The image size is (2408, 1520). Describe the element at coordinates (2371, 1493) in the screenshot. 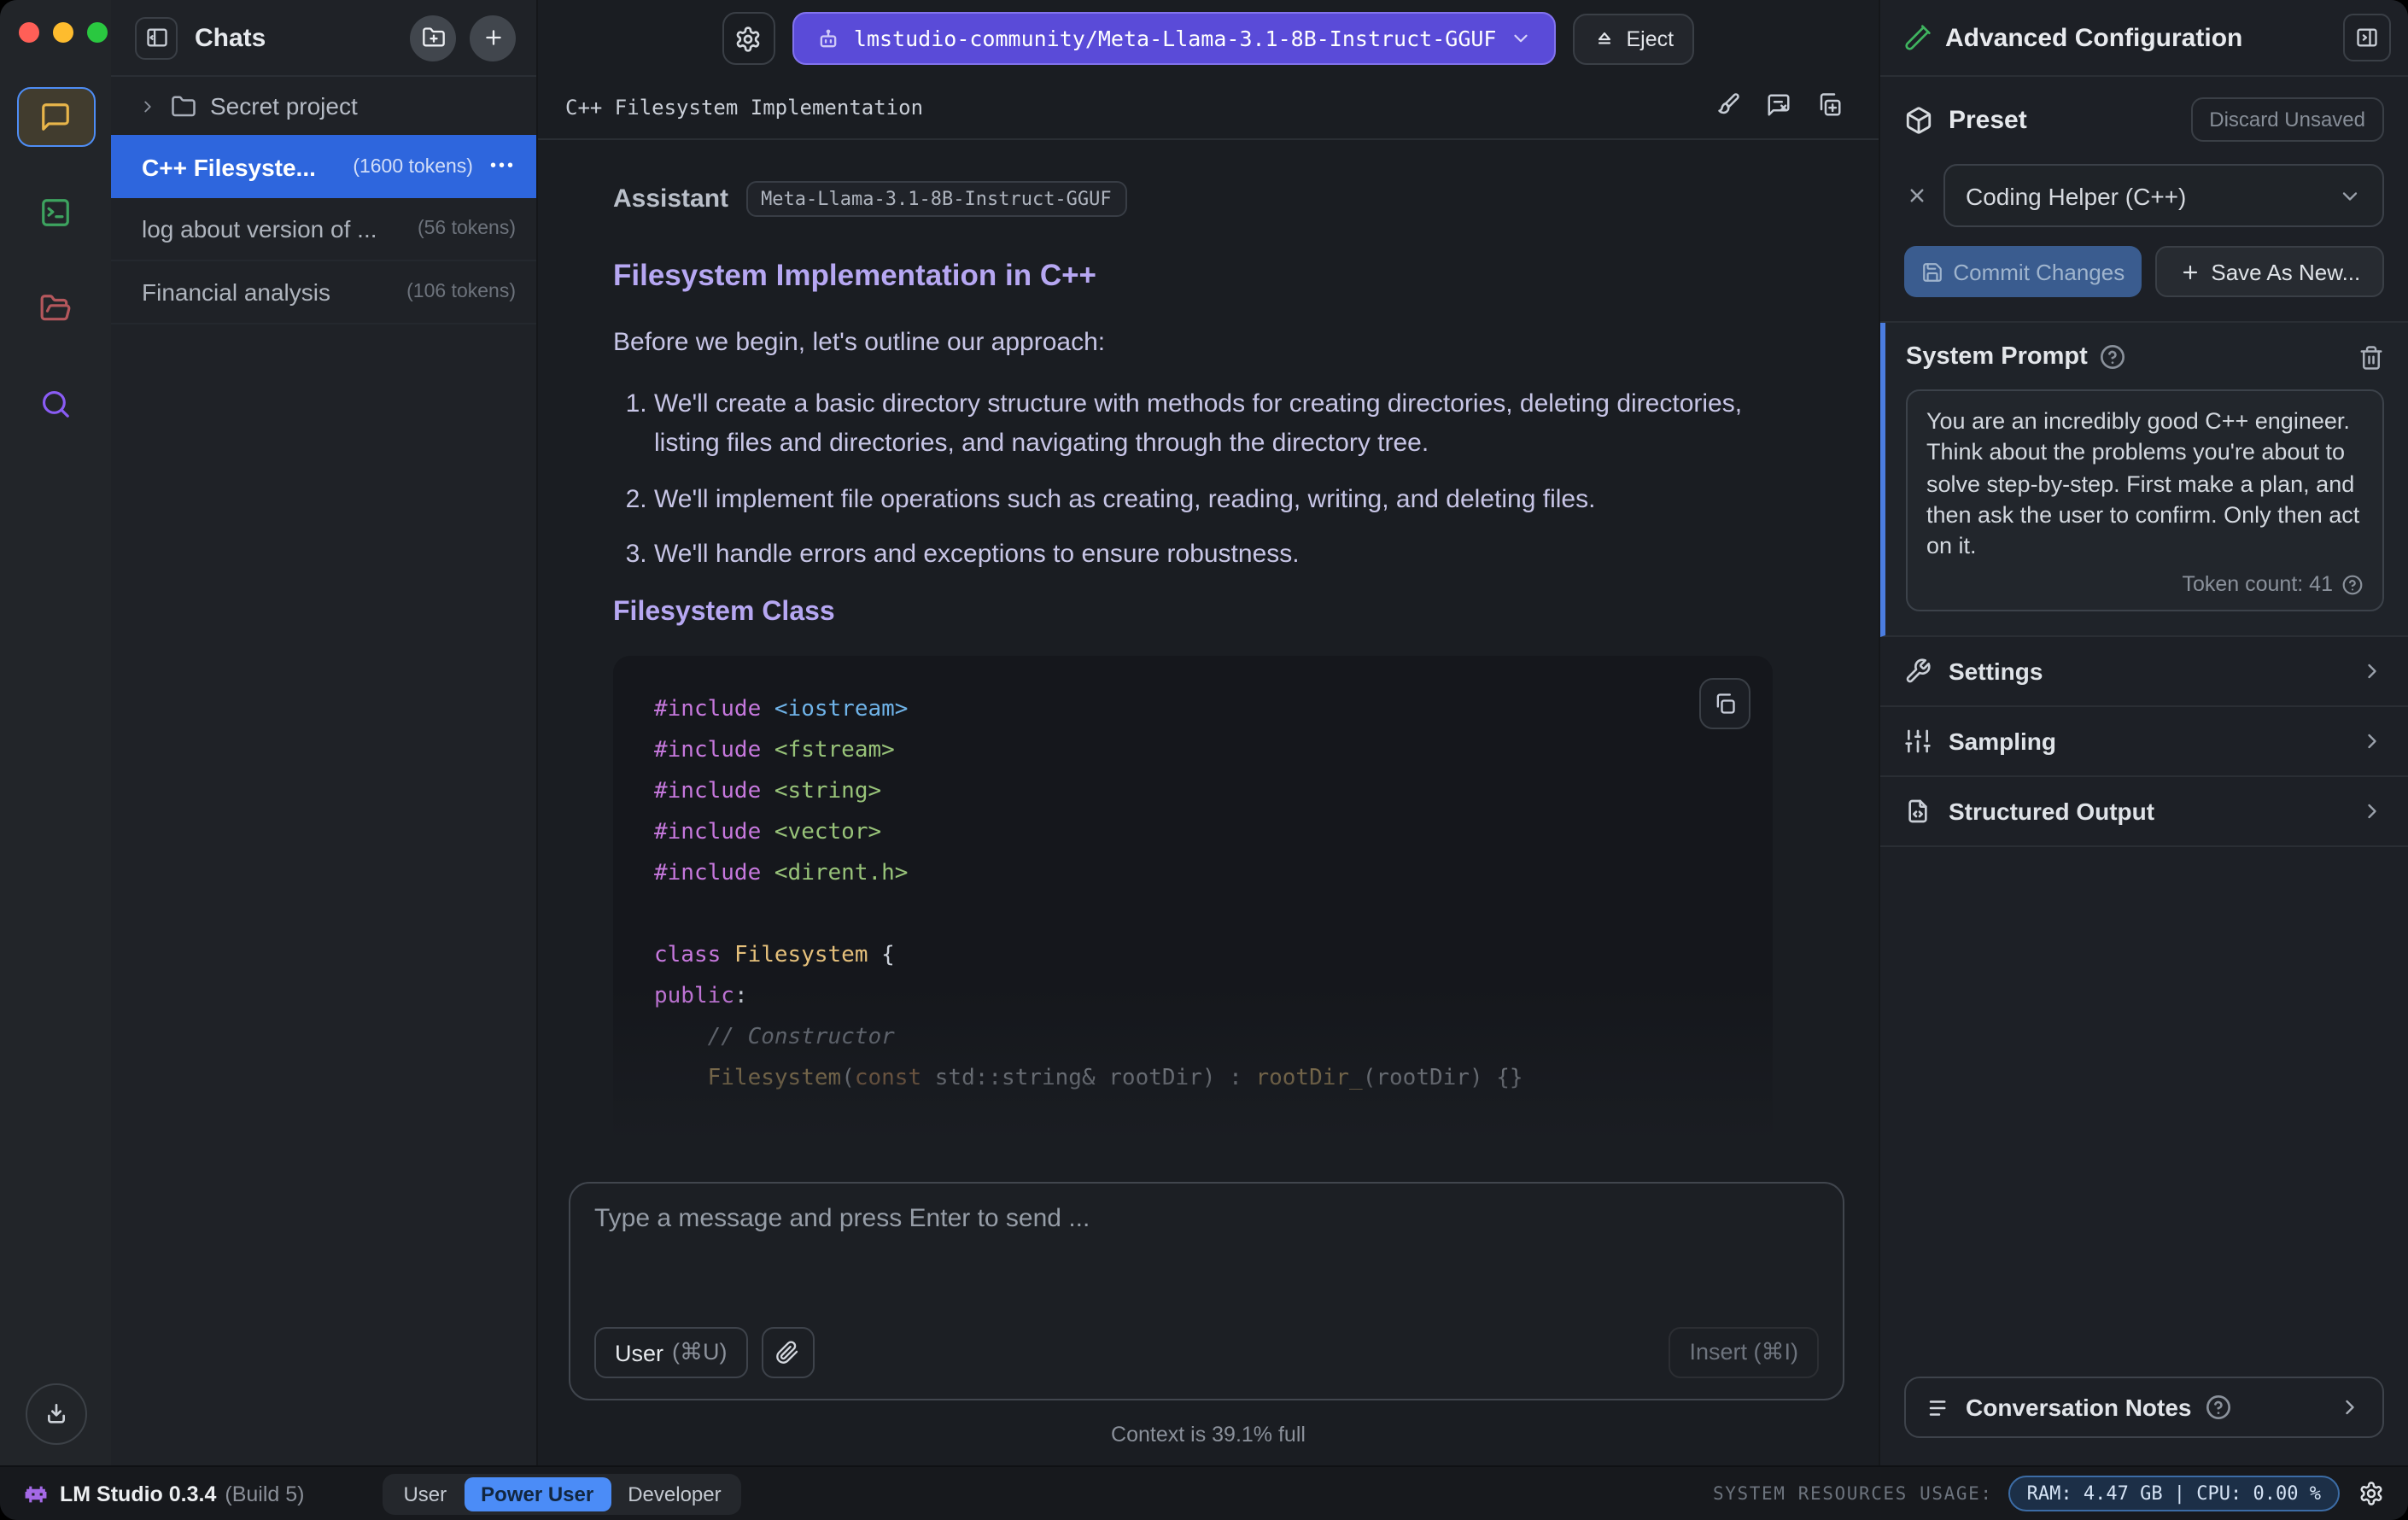

I see `settings-gear-button` at that location.